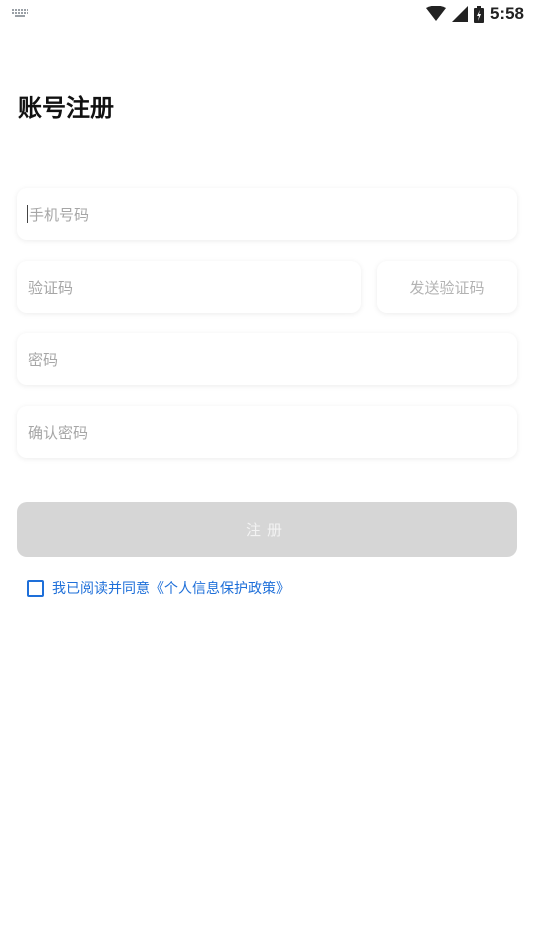  I want to click on agreement-checkbox, so click(35, 588).